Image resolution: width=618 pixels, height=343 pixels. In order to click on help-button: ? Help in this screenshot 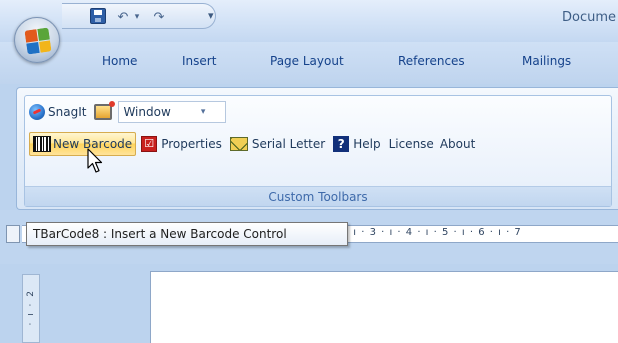, I will do `click(356, 144)`.